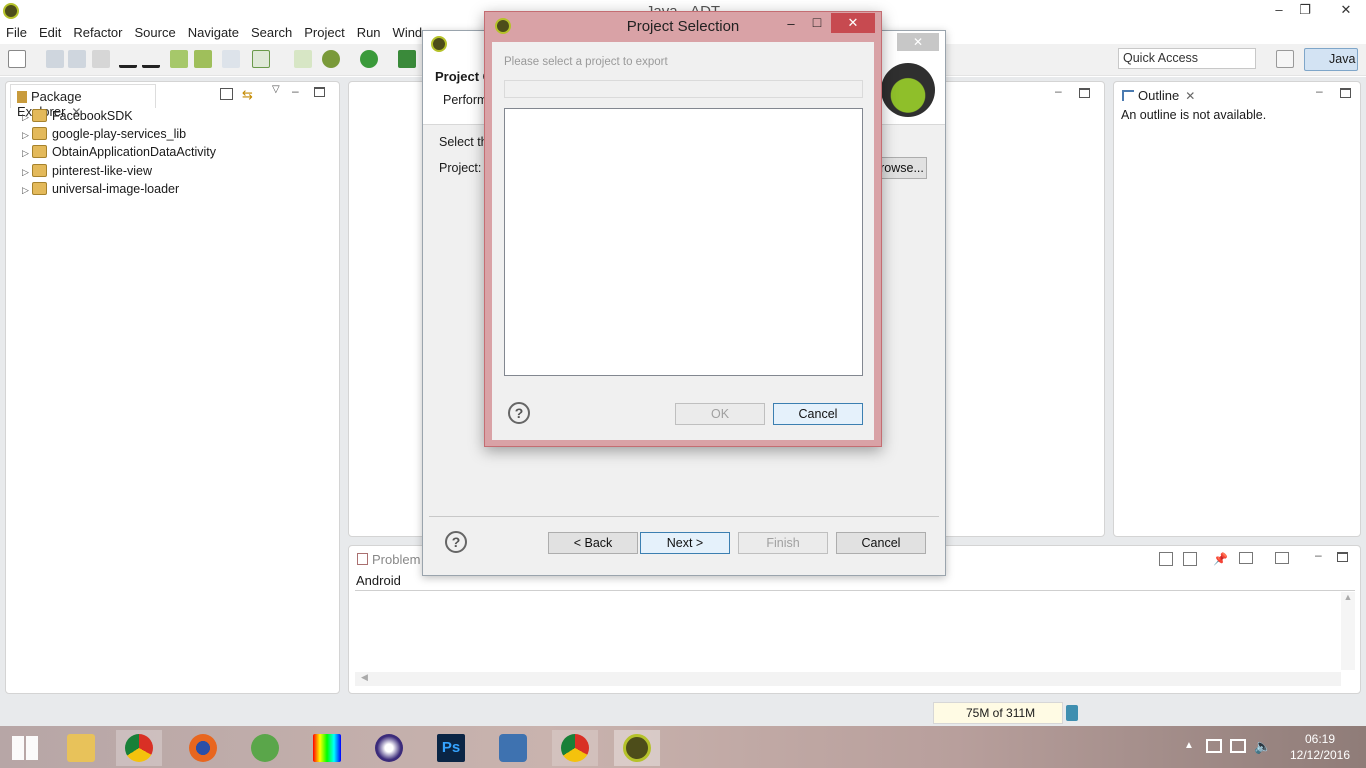 This screenshot has width=1366, height=768. Describe the element at coordinates (881, 543) in the screenshot. I see `wizard-cancel-button: Cancel` at that location.